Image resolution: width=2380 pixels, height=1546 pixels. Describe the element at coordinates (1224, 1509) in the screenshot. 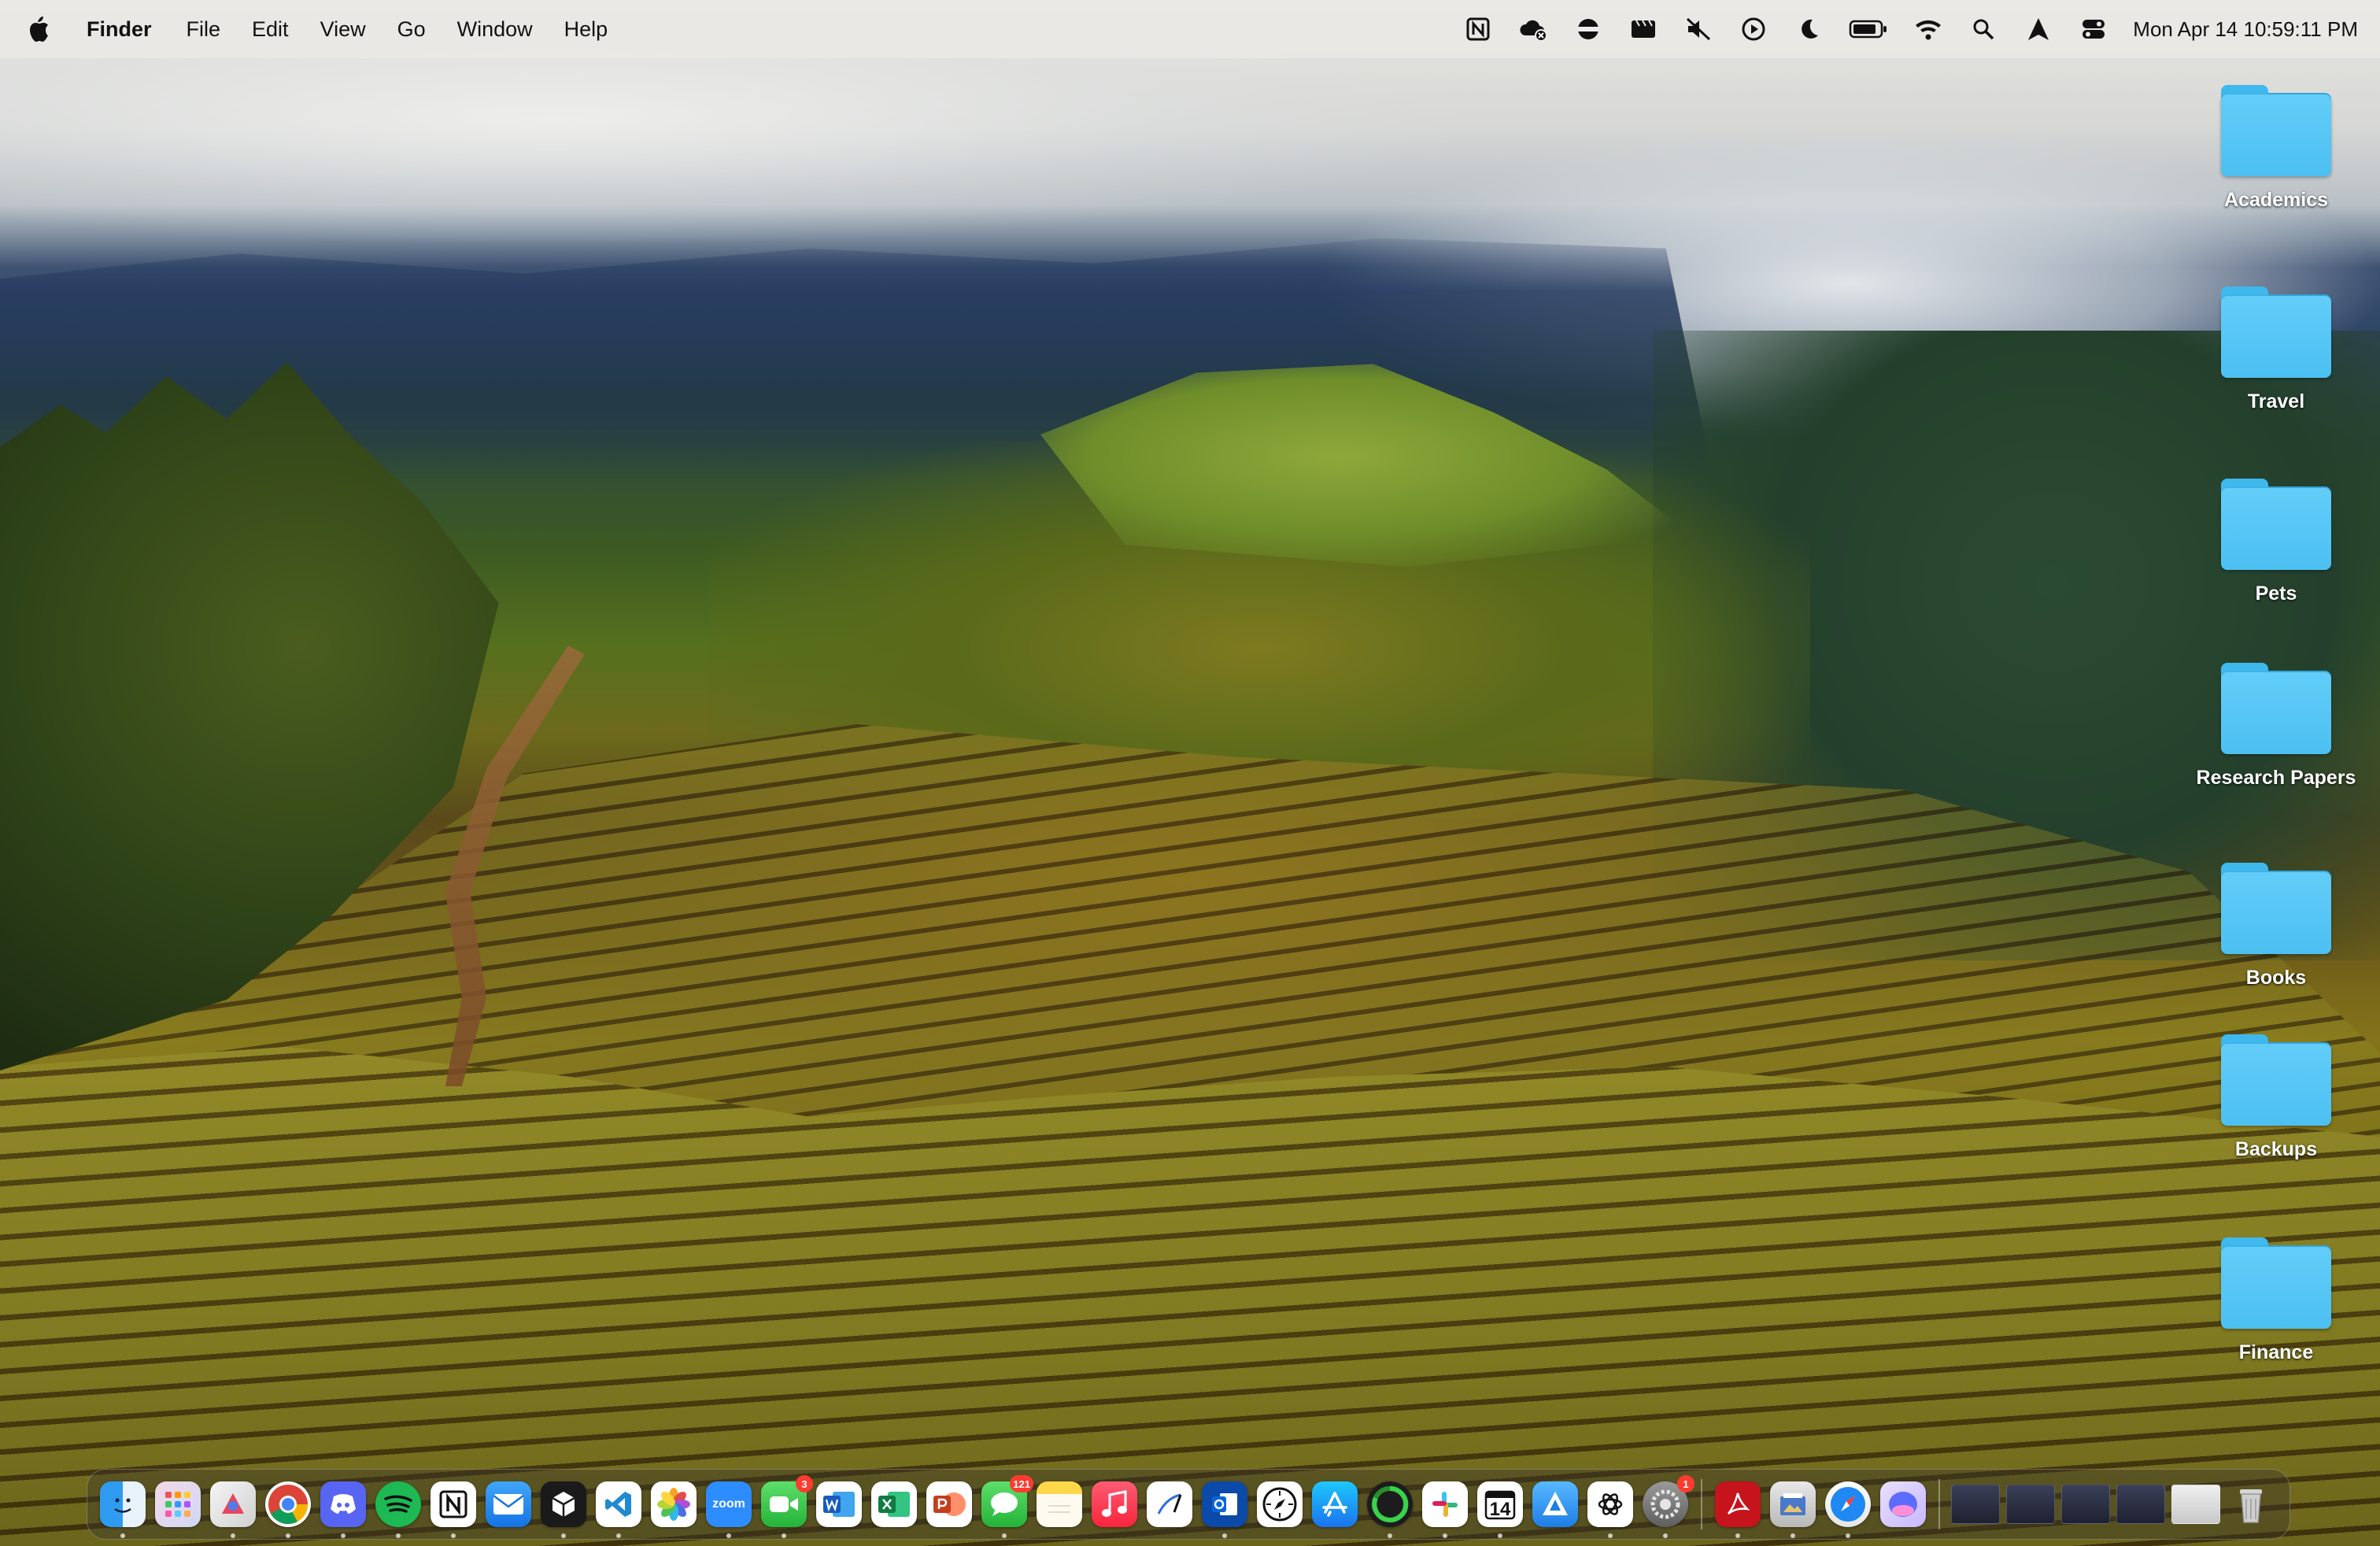

I see `dock-outlook-icon` at that location.